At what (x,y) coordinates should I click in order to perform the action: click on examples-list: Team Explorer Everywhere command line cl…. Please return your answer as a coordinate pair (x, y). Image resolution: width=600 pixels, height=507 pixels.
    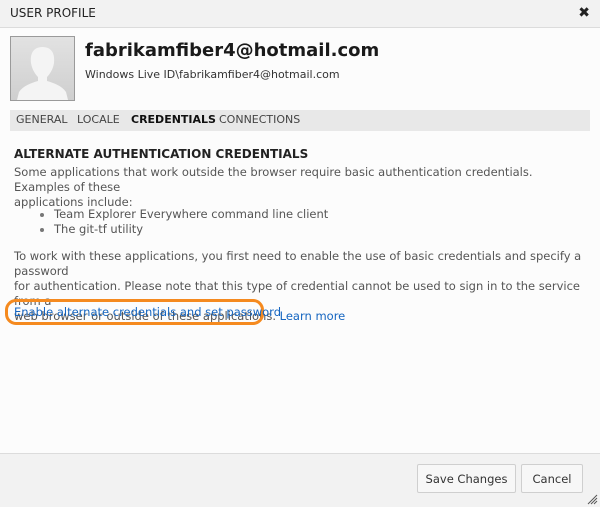
    Looking at the image, I should click on (183, 222).